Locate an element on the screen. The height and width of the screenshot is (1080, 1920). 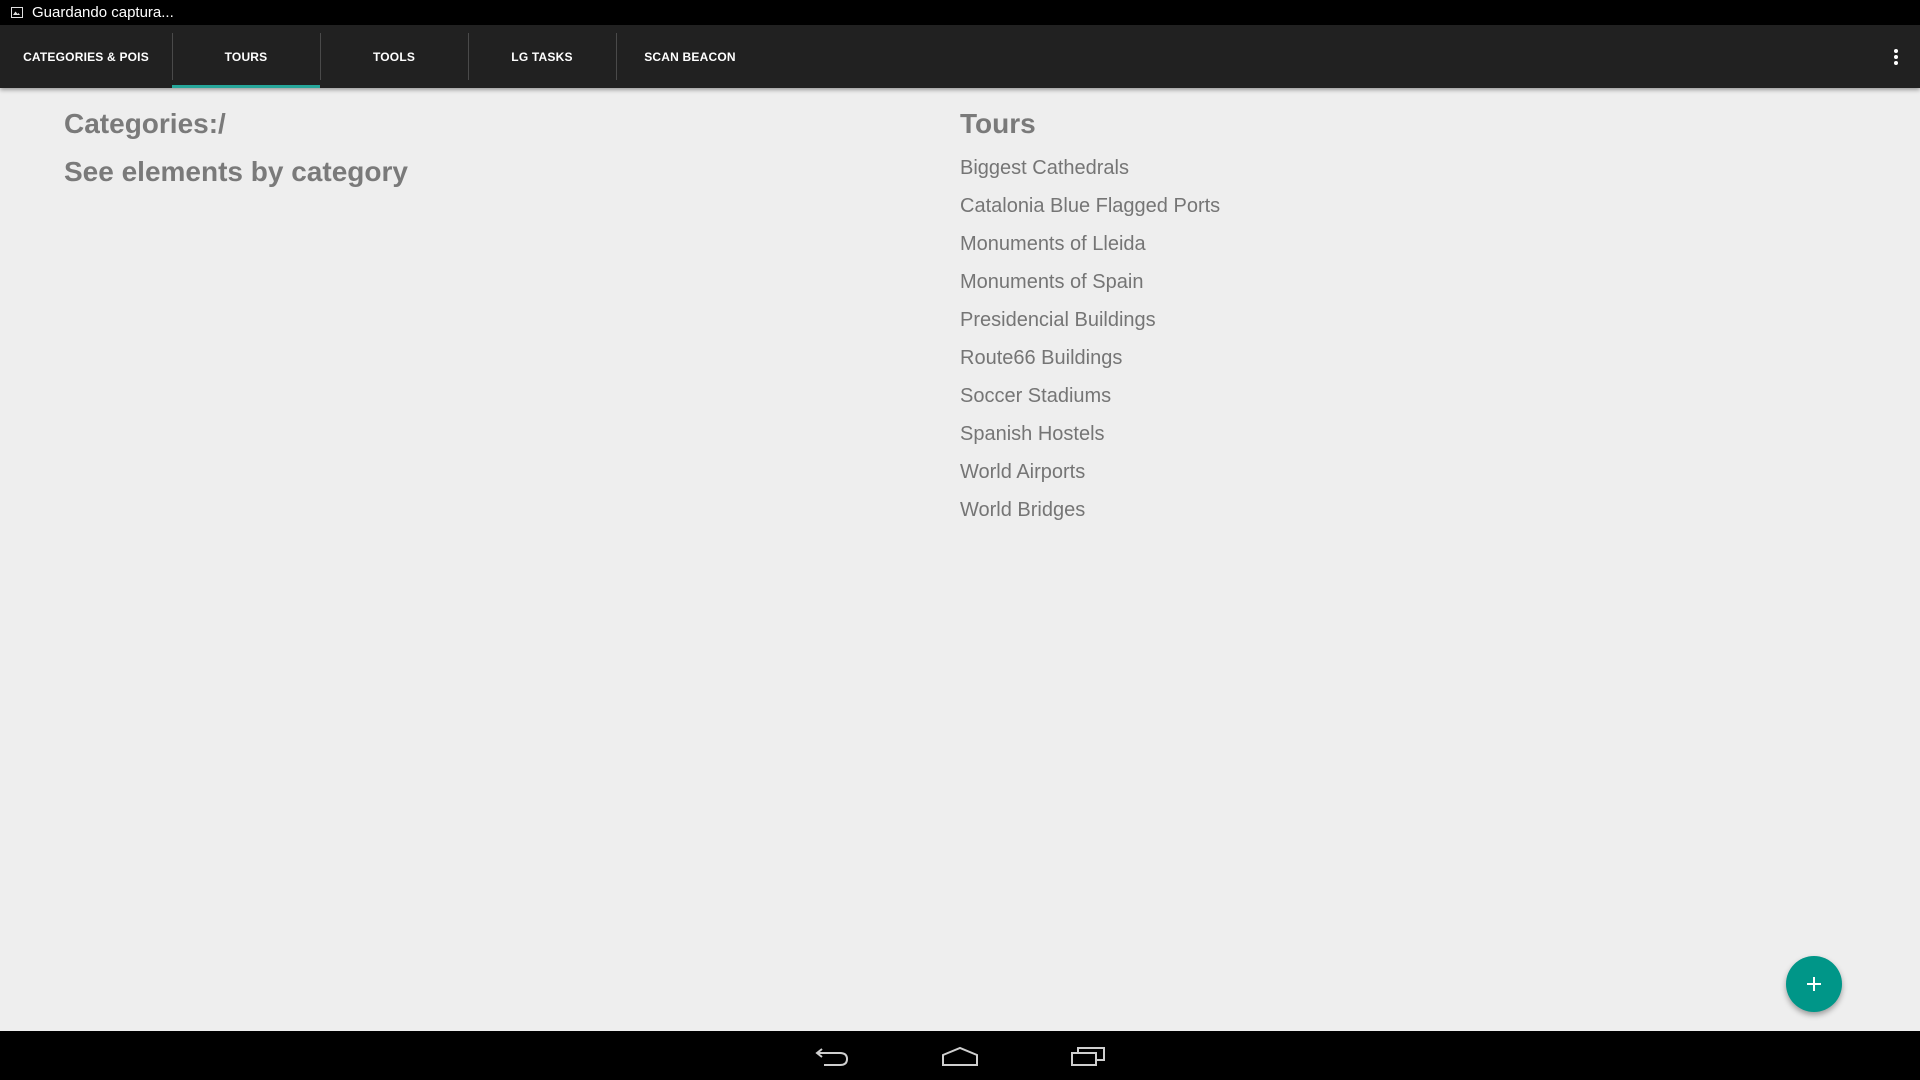
plus-icon is located at coordinates (1814, 984).